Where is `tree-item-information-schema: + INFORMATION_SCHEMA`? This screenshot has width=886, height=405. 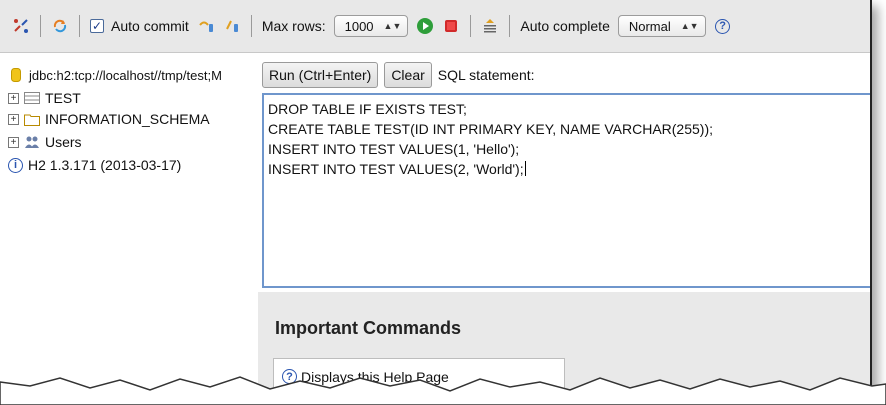 tree-item-information-schema: + INFORMATION_SCHEMA is located at coordinates (109, 119).